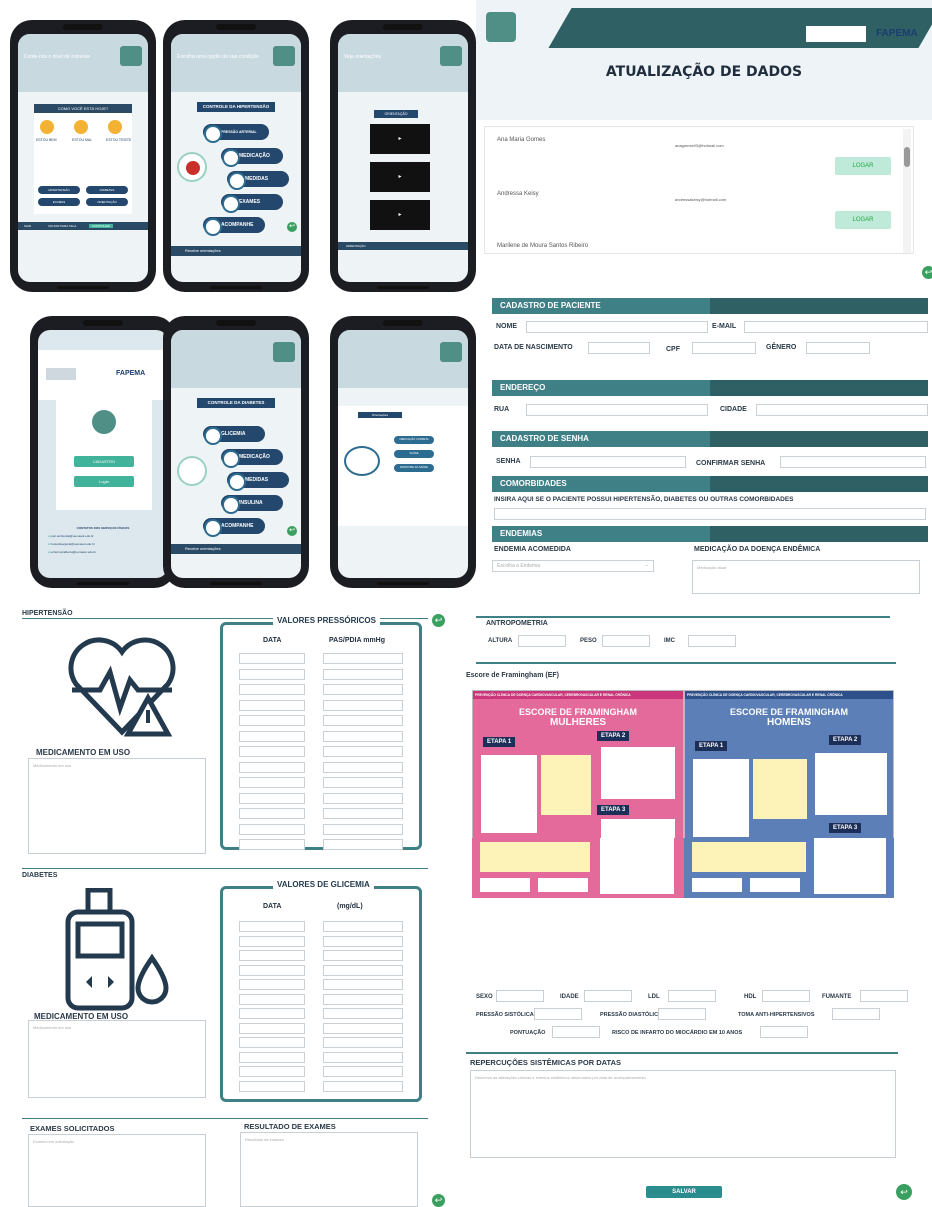  What do you see at coordinates (853, 462) in the screenshot?
I see `confirmar-senha-input` at bounding box center [853, 462].